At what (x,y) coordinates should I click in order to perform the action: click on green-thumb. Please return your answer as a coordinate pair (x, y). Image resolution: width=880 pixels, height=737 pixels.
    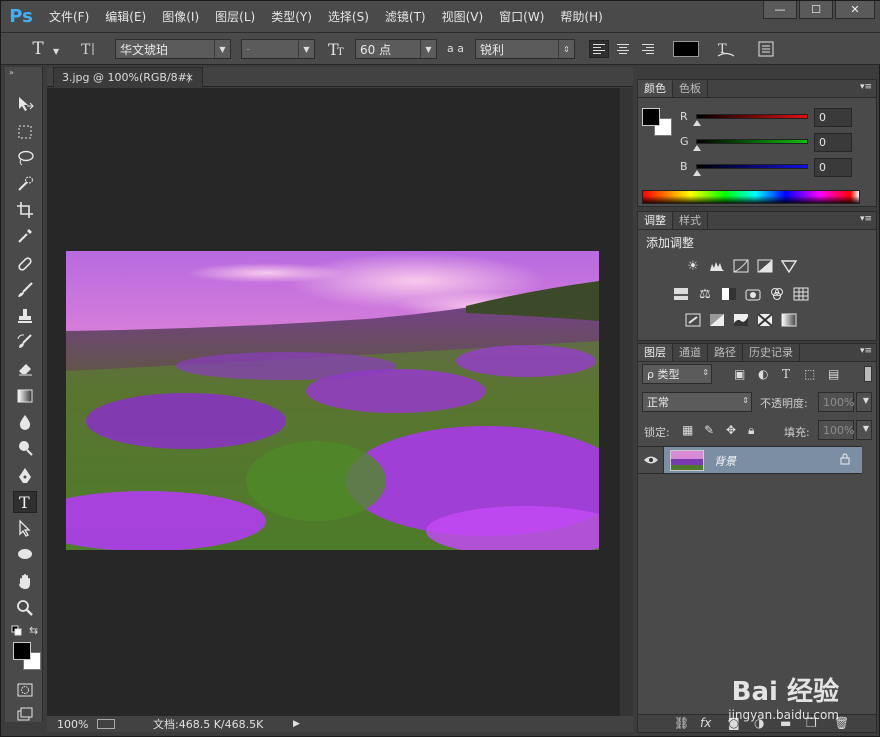
    Looking at the image, I should click on (697, 148).